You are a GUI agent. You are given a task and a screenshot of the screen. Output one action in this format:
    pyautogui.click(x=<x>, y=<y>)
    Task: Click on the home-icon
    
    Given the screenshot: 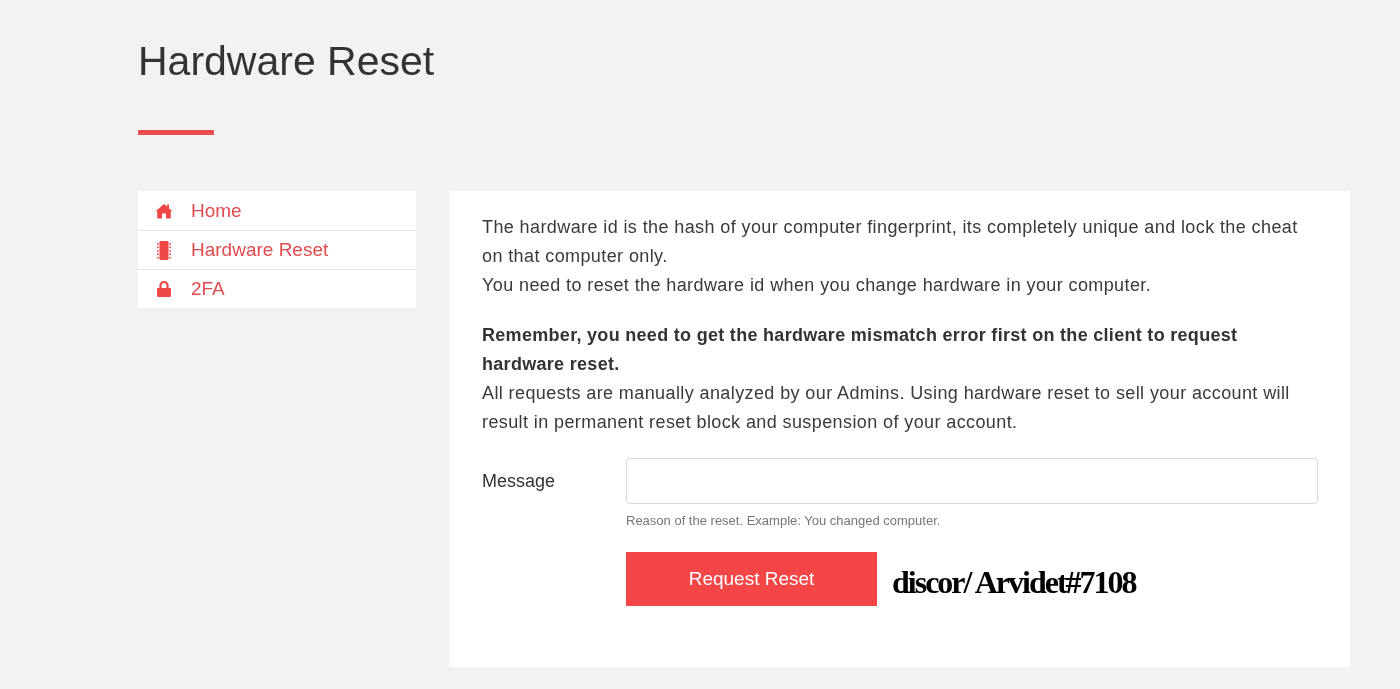 What is the action you would take?
    pyautogui.click(x=164, y=210)
    